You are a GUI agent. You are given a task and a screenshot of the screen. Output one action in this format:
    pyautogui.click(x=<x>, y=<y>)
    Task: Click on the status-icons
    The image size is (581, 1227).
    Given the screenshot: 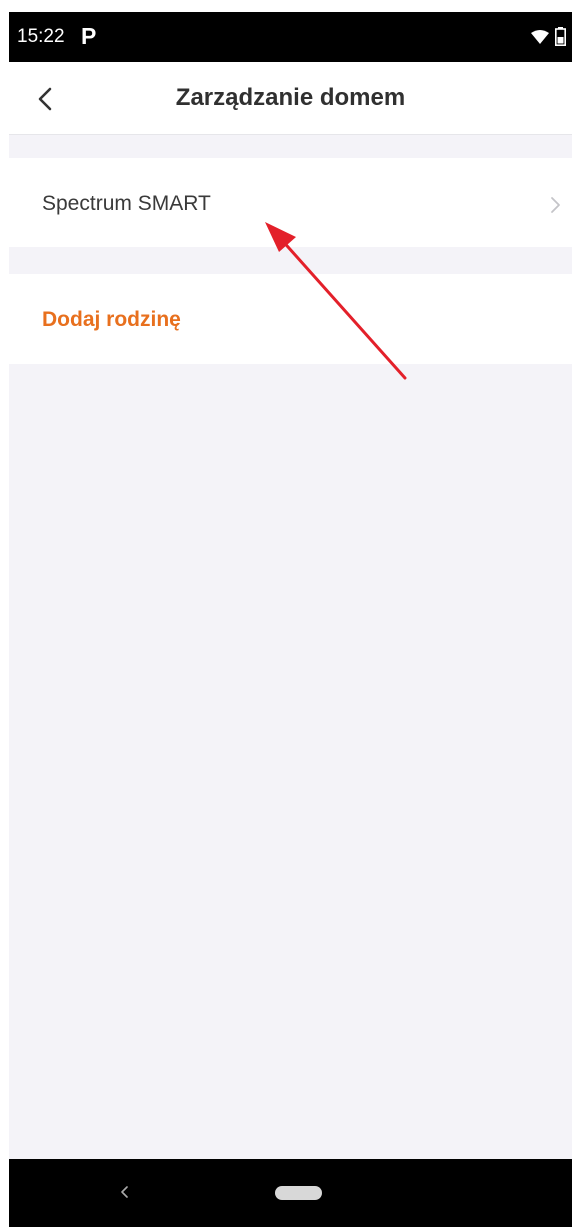 What is the action you would take?
    pyautogui.click(x=548, y=36)
    